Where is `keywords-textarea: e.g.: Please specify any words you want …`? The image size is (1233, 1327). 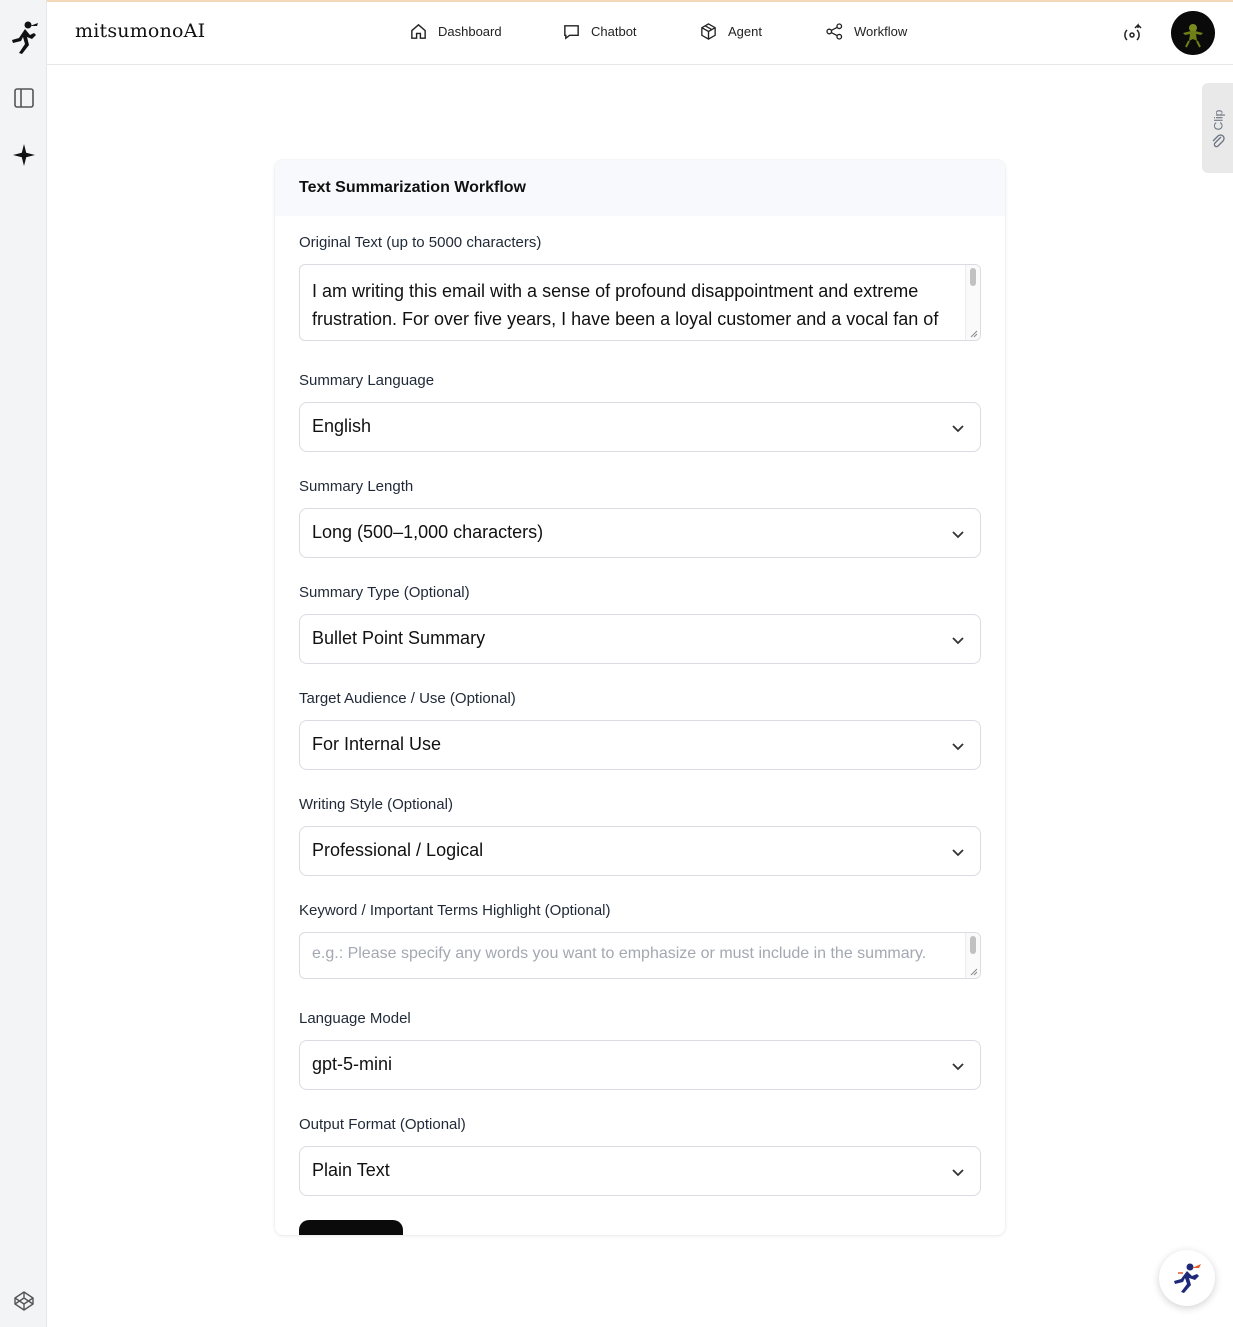
keywords-textarea: e.g.: Please specify any words you want … is located at coordinates (640, 955).